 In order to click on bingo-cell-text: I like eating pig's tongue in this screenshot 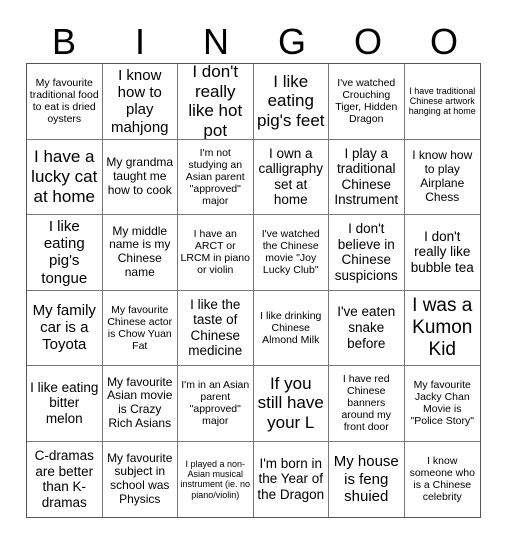, I will do `click(64, 252)`.